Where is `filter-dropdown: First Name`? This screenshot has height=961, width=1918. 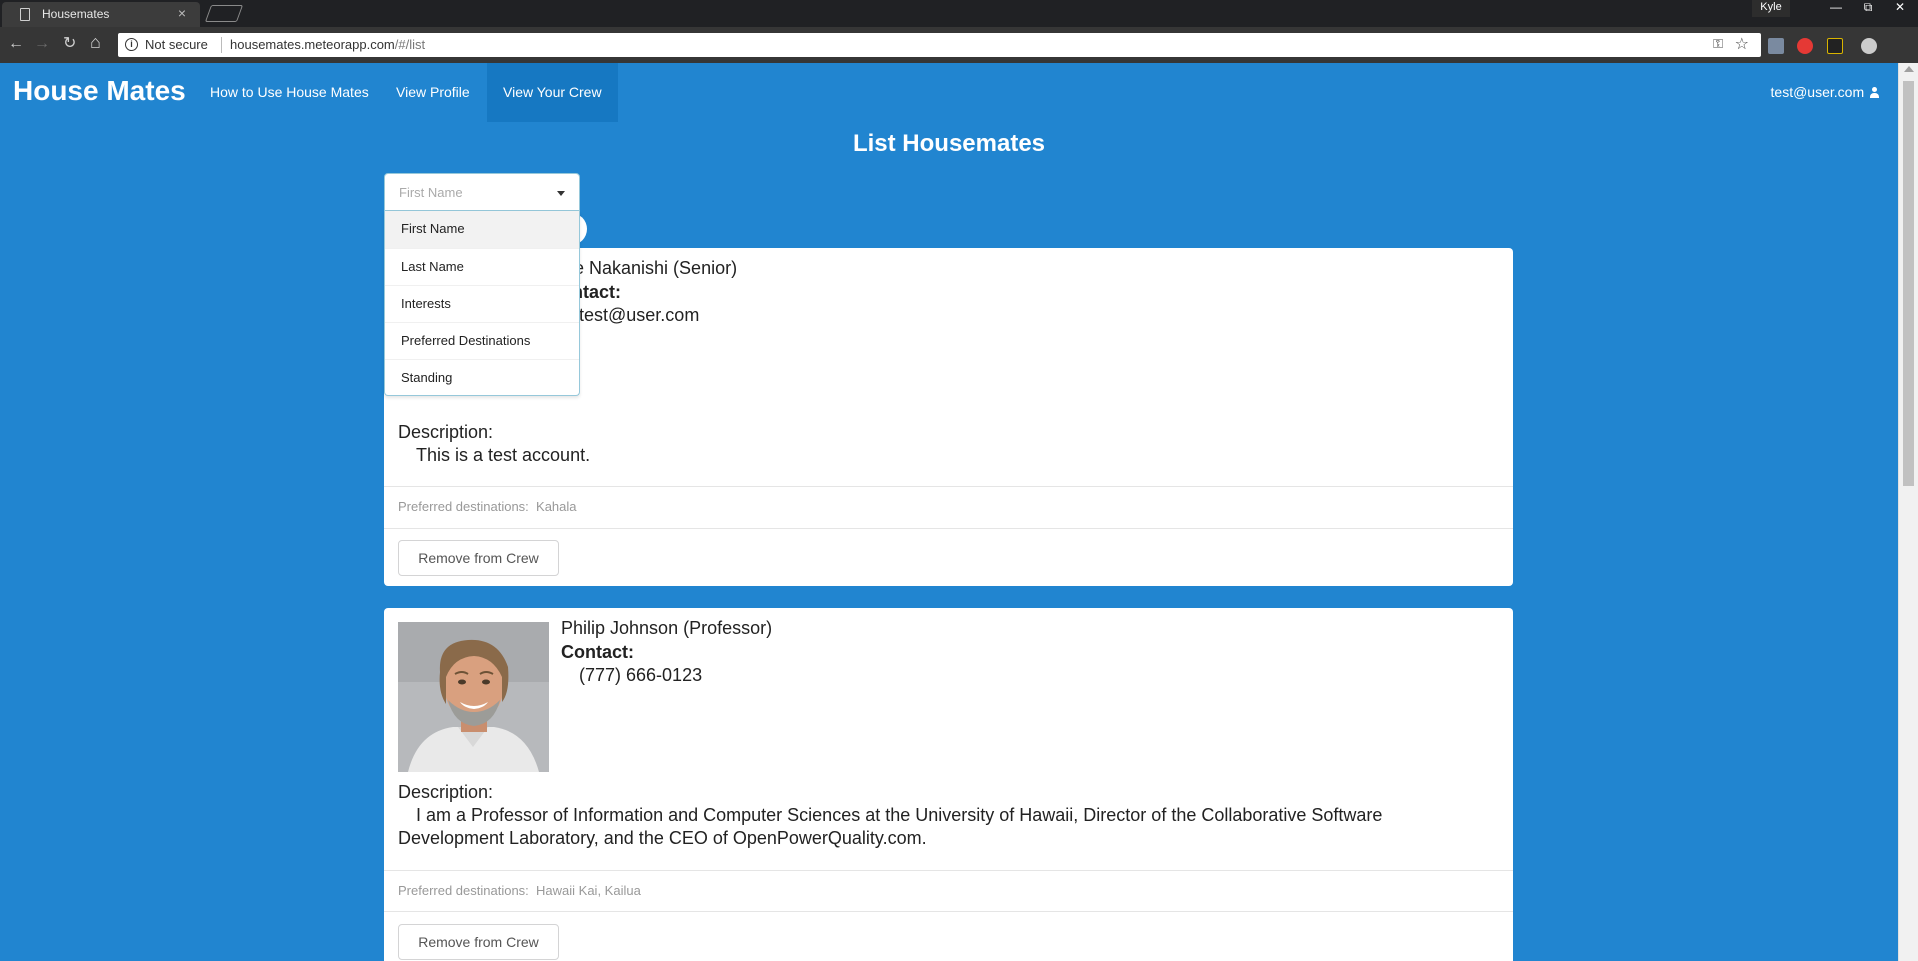
filter-dropdown: First Name is located at coordinates (482, 192).